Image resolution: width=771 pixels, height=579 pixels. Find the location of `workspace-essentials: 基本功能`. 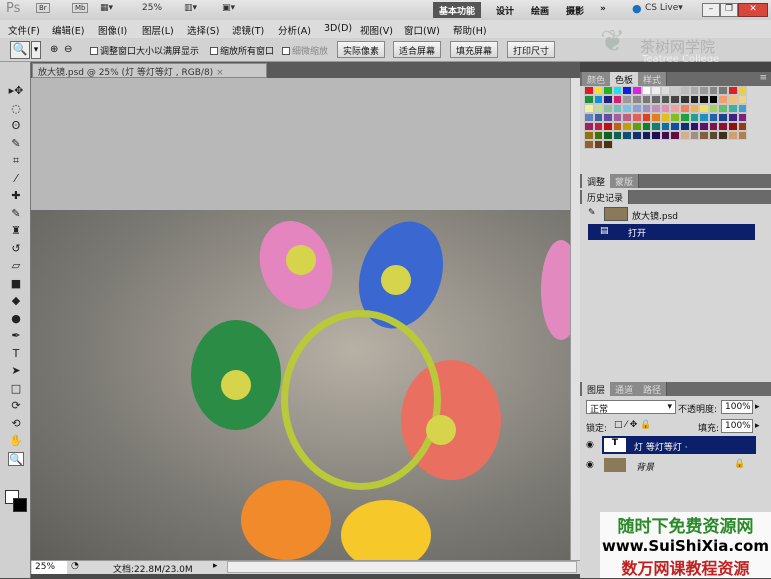

workspace-essentials: 基本功能 is located at coordinates (457, 10).